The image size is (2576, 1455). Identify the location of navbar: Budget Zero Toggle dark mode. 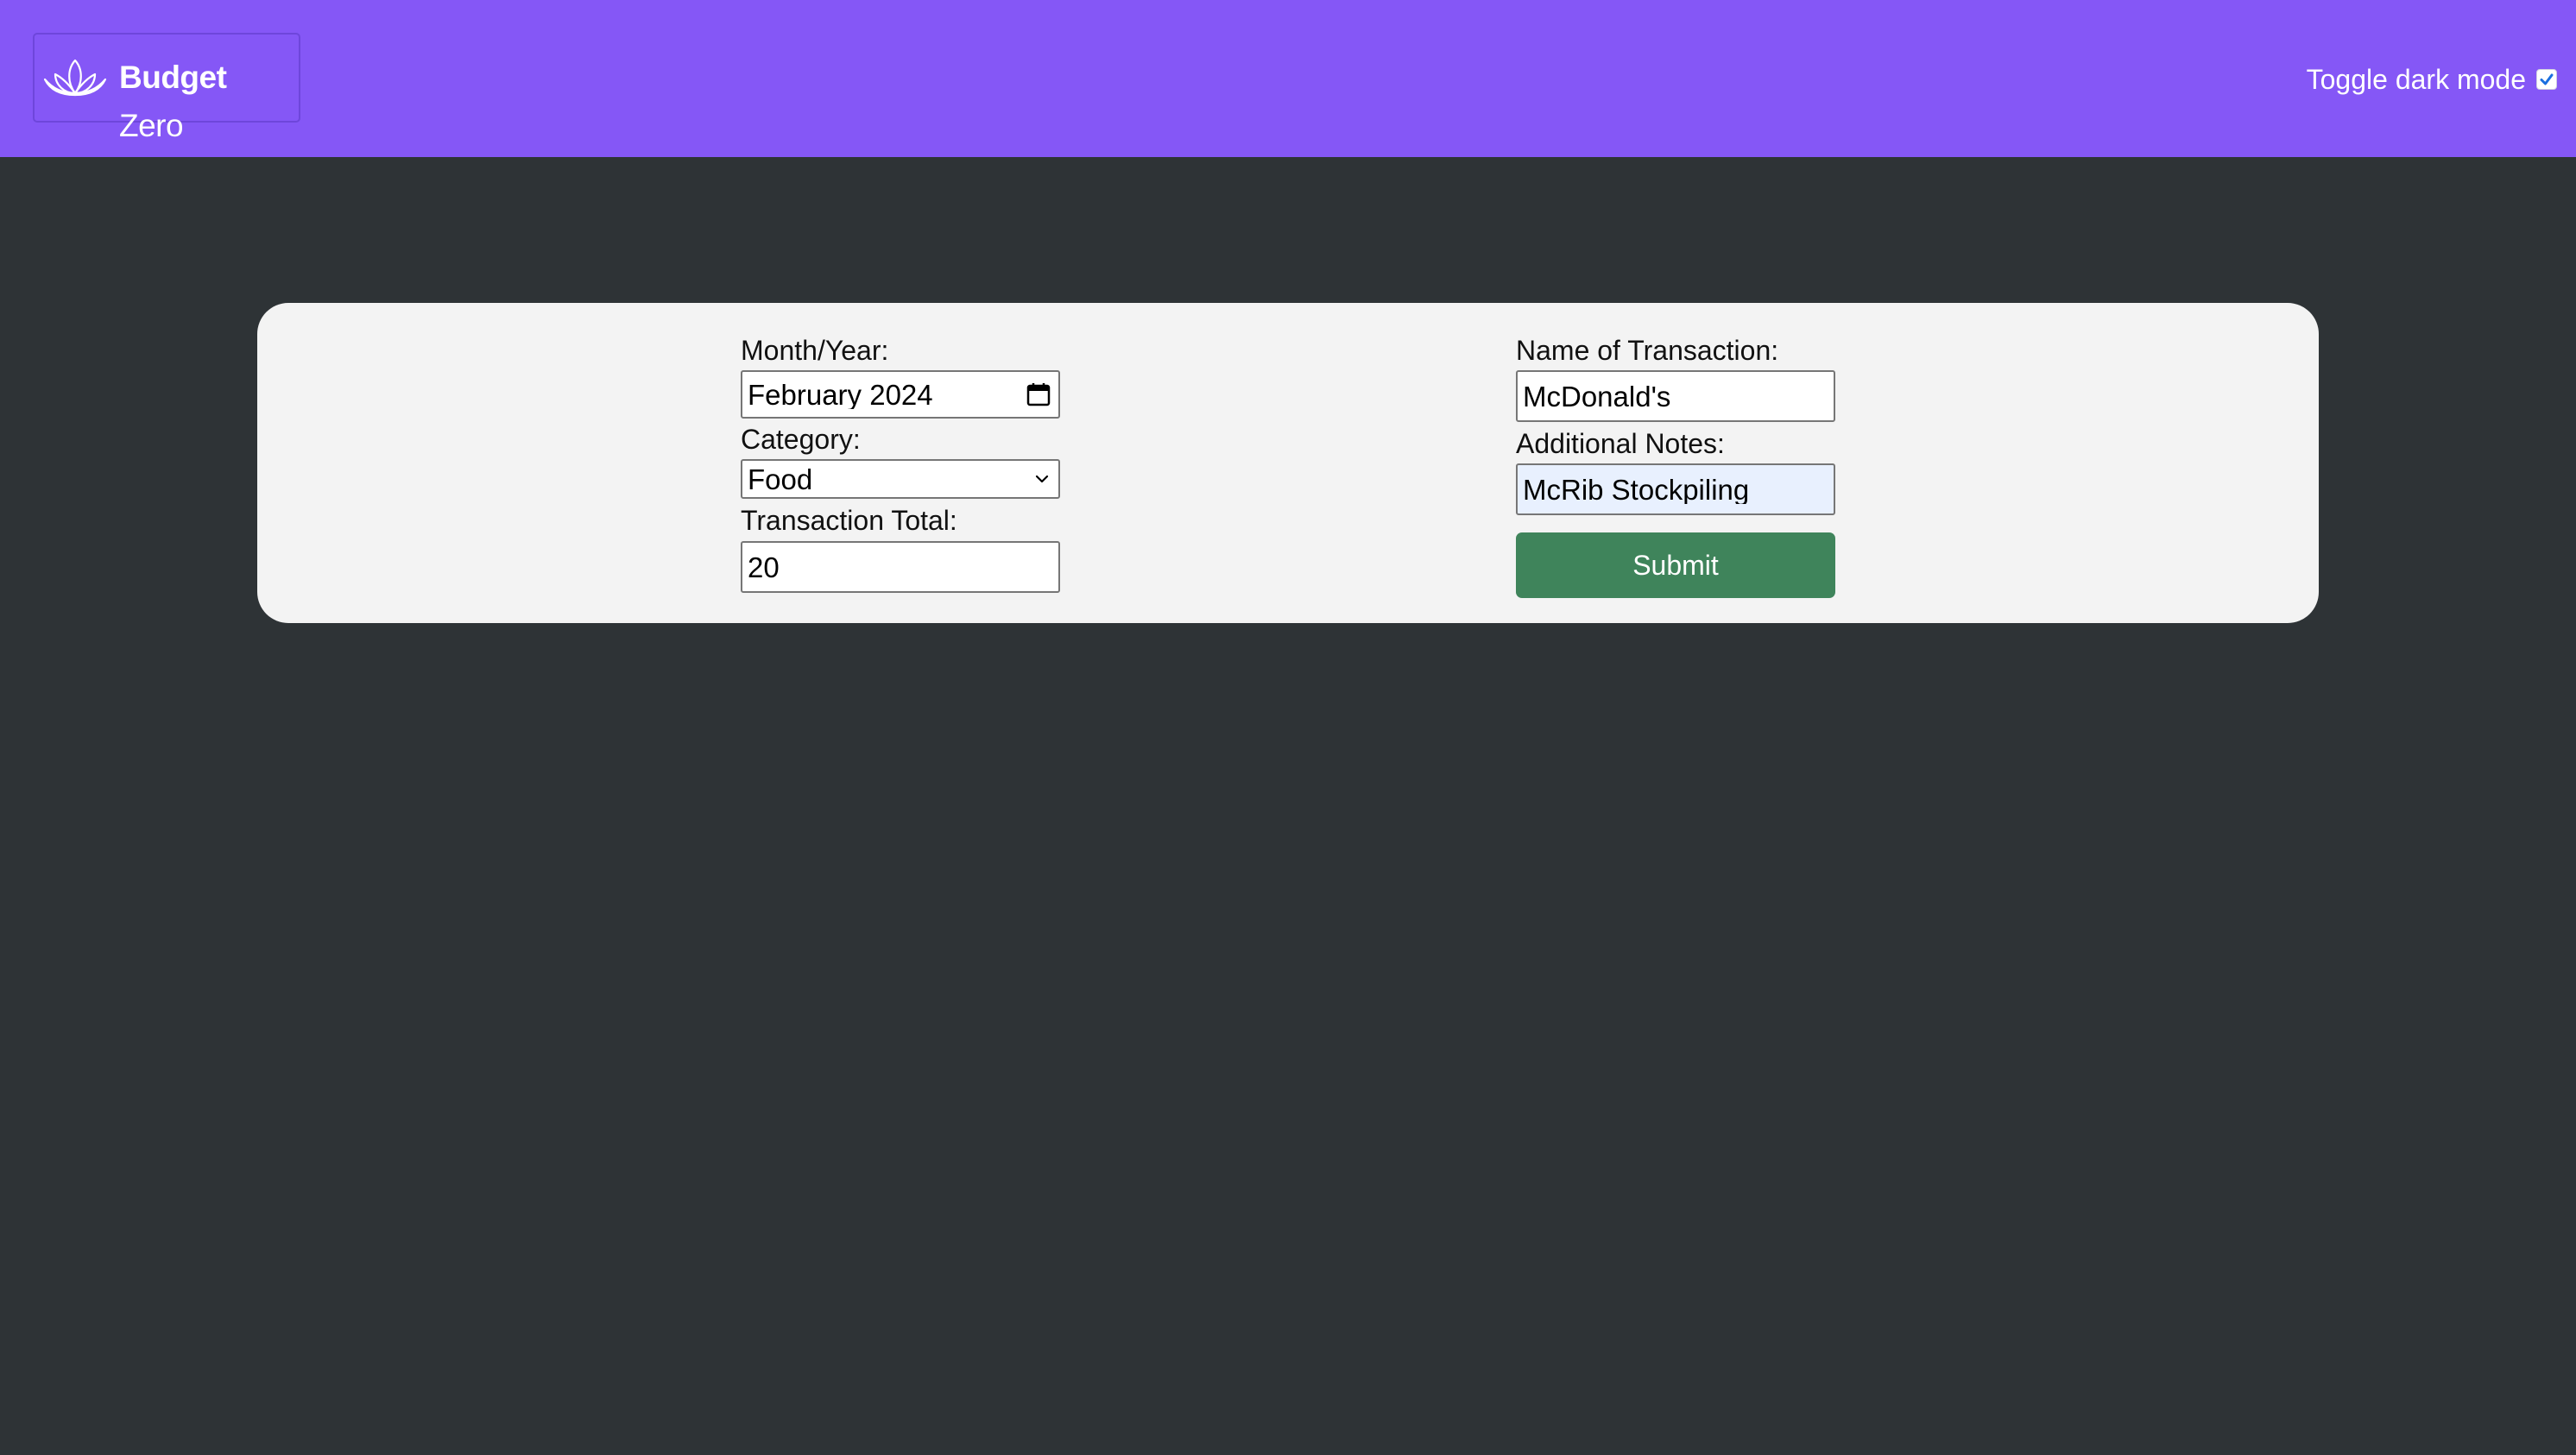
(1288, 79).